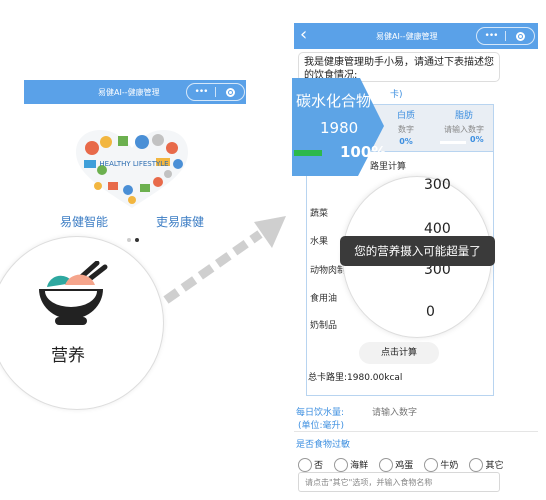 This screenshot has width=546, height=500. What do you see at coordinates (430, 312) in the screenshot?
I see `food-input-value: 0` at bounding box center [430, 312].